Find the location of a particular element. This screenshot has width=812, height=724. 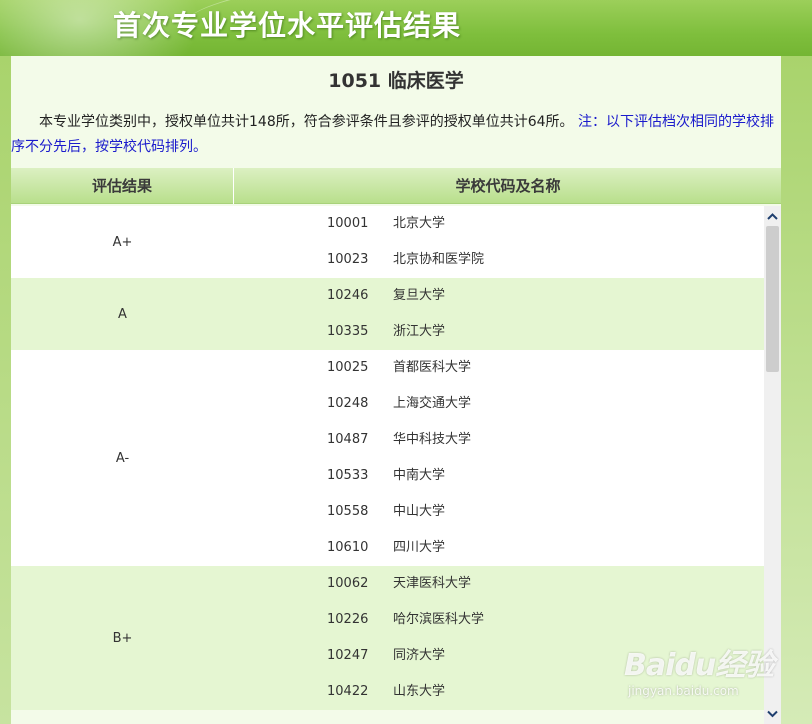

school-code: 10248 is located at coordinates (348, 403).